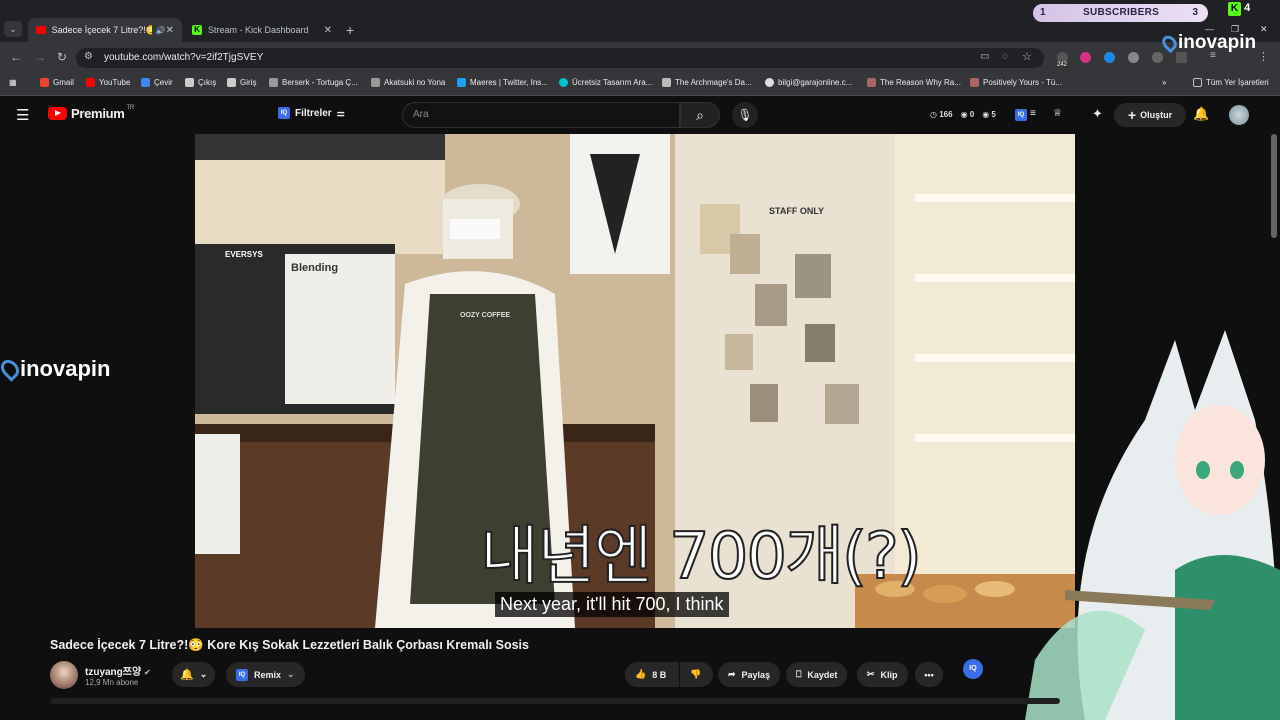  What do you see at coordinates (88, 56) in the screenshot?
I see `site-info-icon: ⚙` at bounding box center [88, 56].